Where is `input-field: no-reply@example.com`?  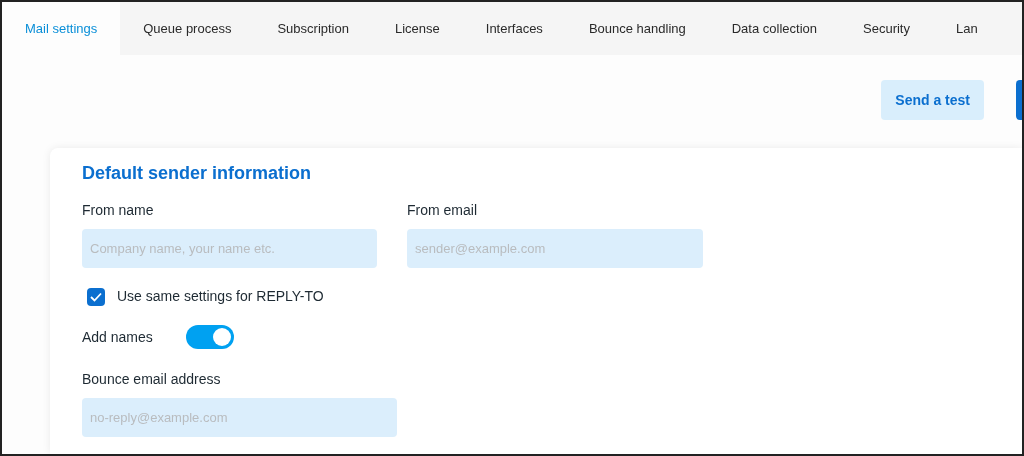
input-field: no-reply@example.com is located at coordinates (239, 417).